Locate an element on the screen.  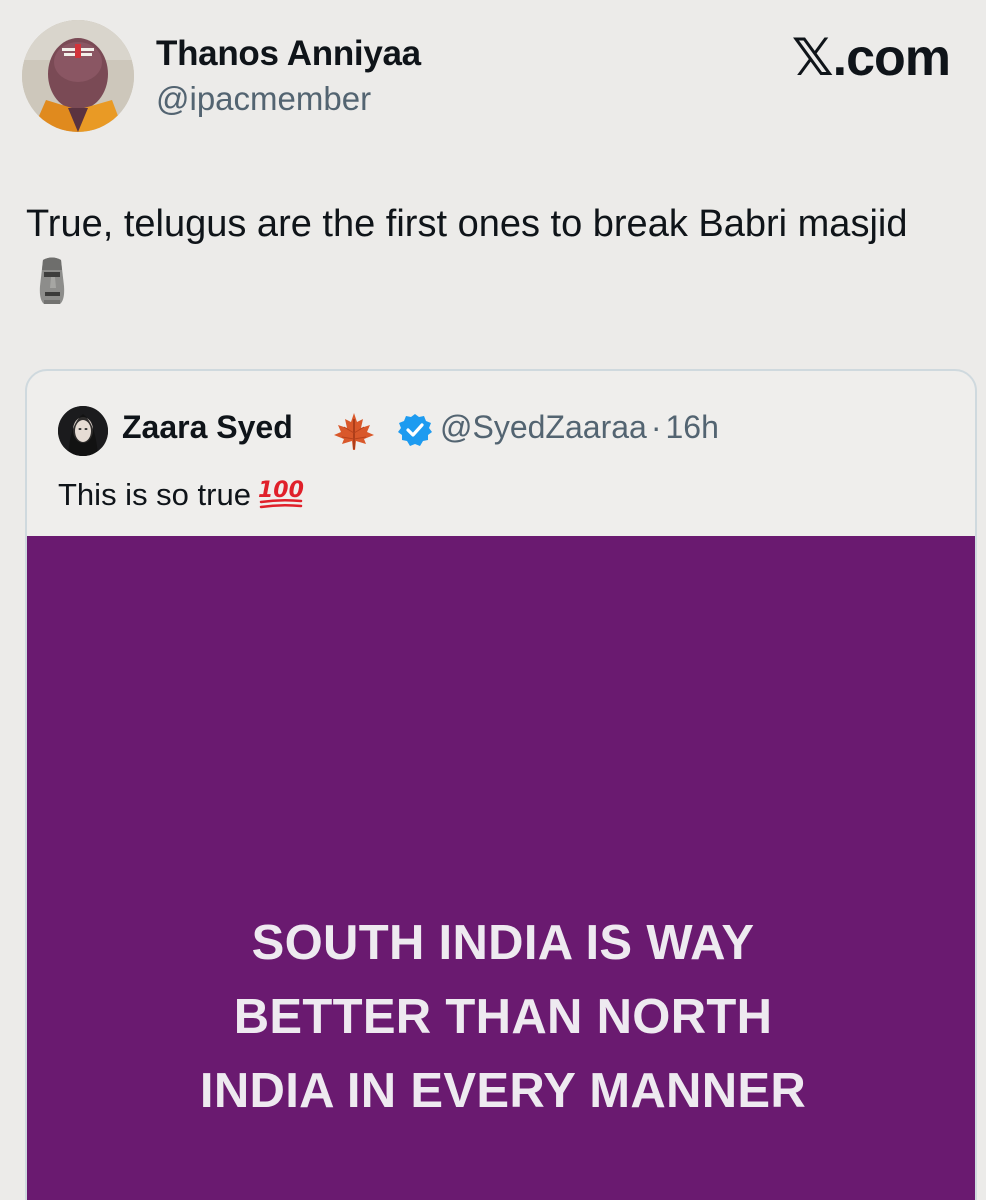
quoted-author-meta: @SyedZaaraa · 16h is located at coordinates (579, 427).